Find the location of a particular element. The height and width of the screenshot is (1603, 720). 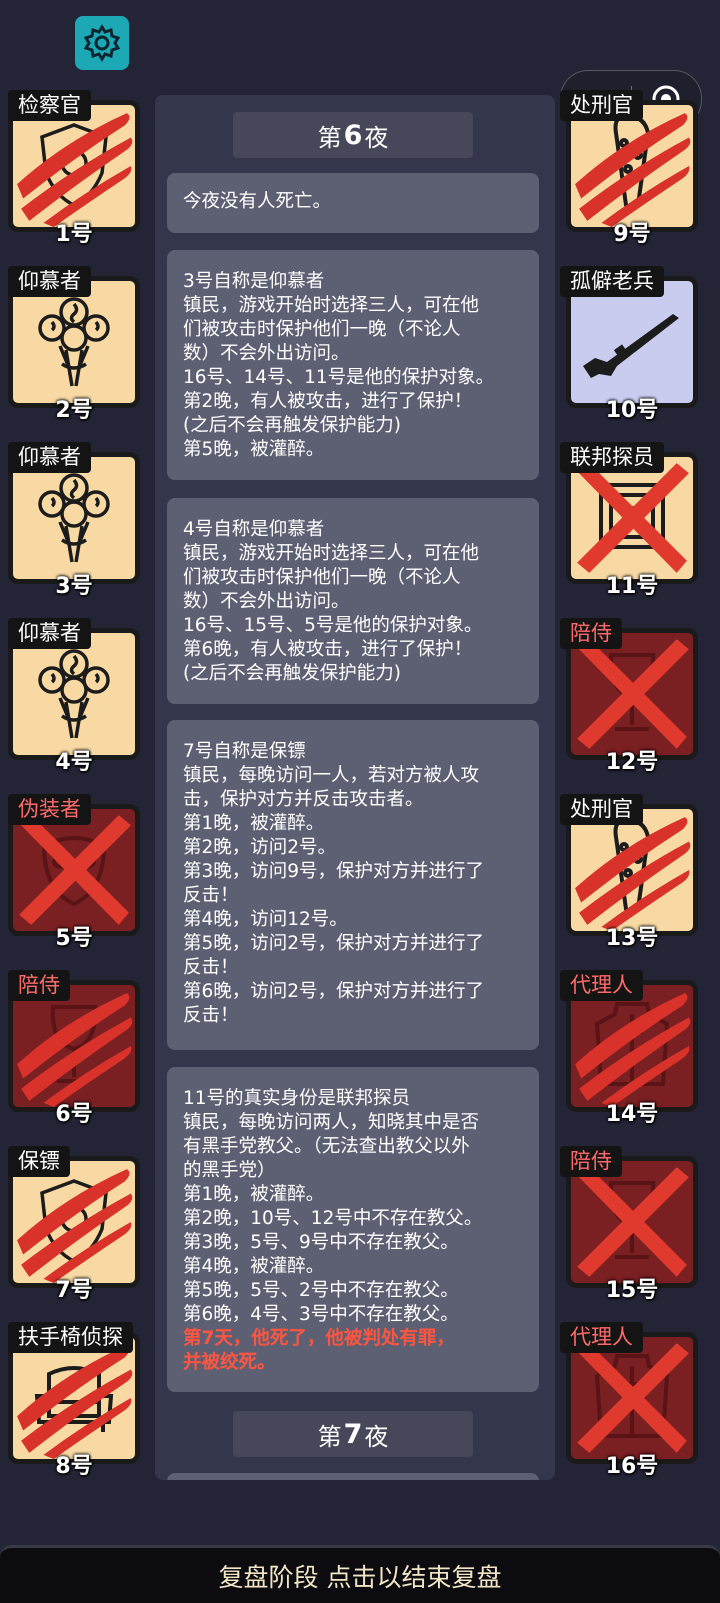

log-line: 第2晚，访问2号。 is located at coordinates (260, 847).